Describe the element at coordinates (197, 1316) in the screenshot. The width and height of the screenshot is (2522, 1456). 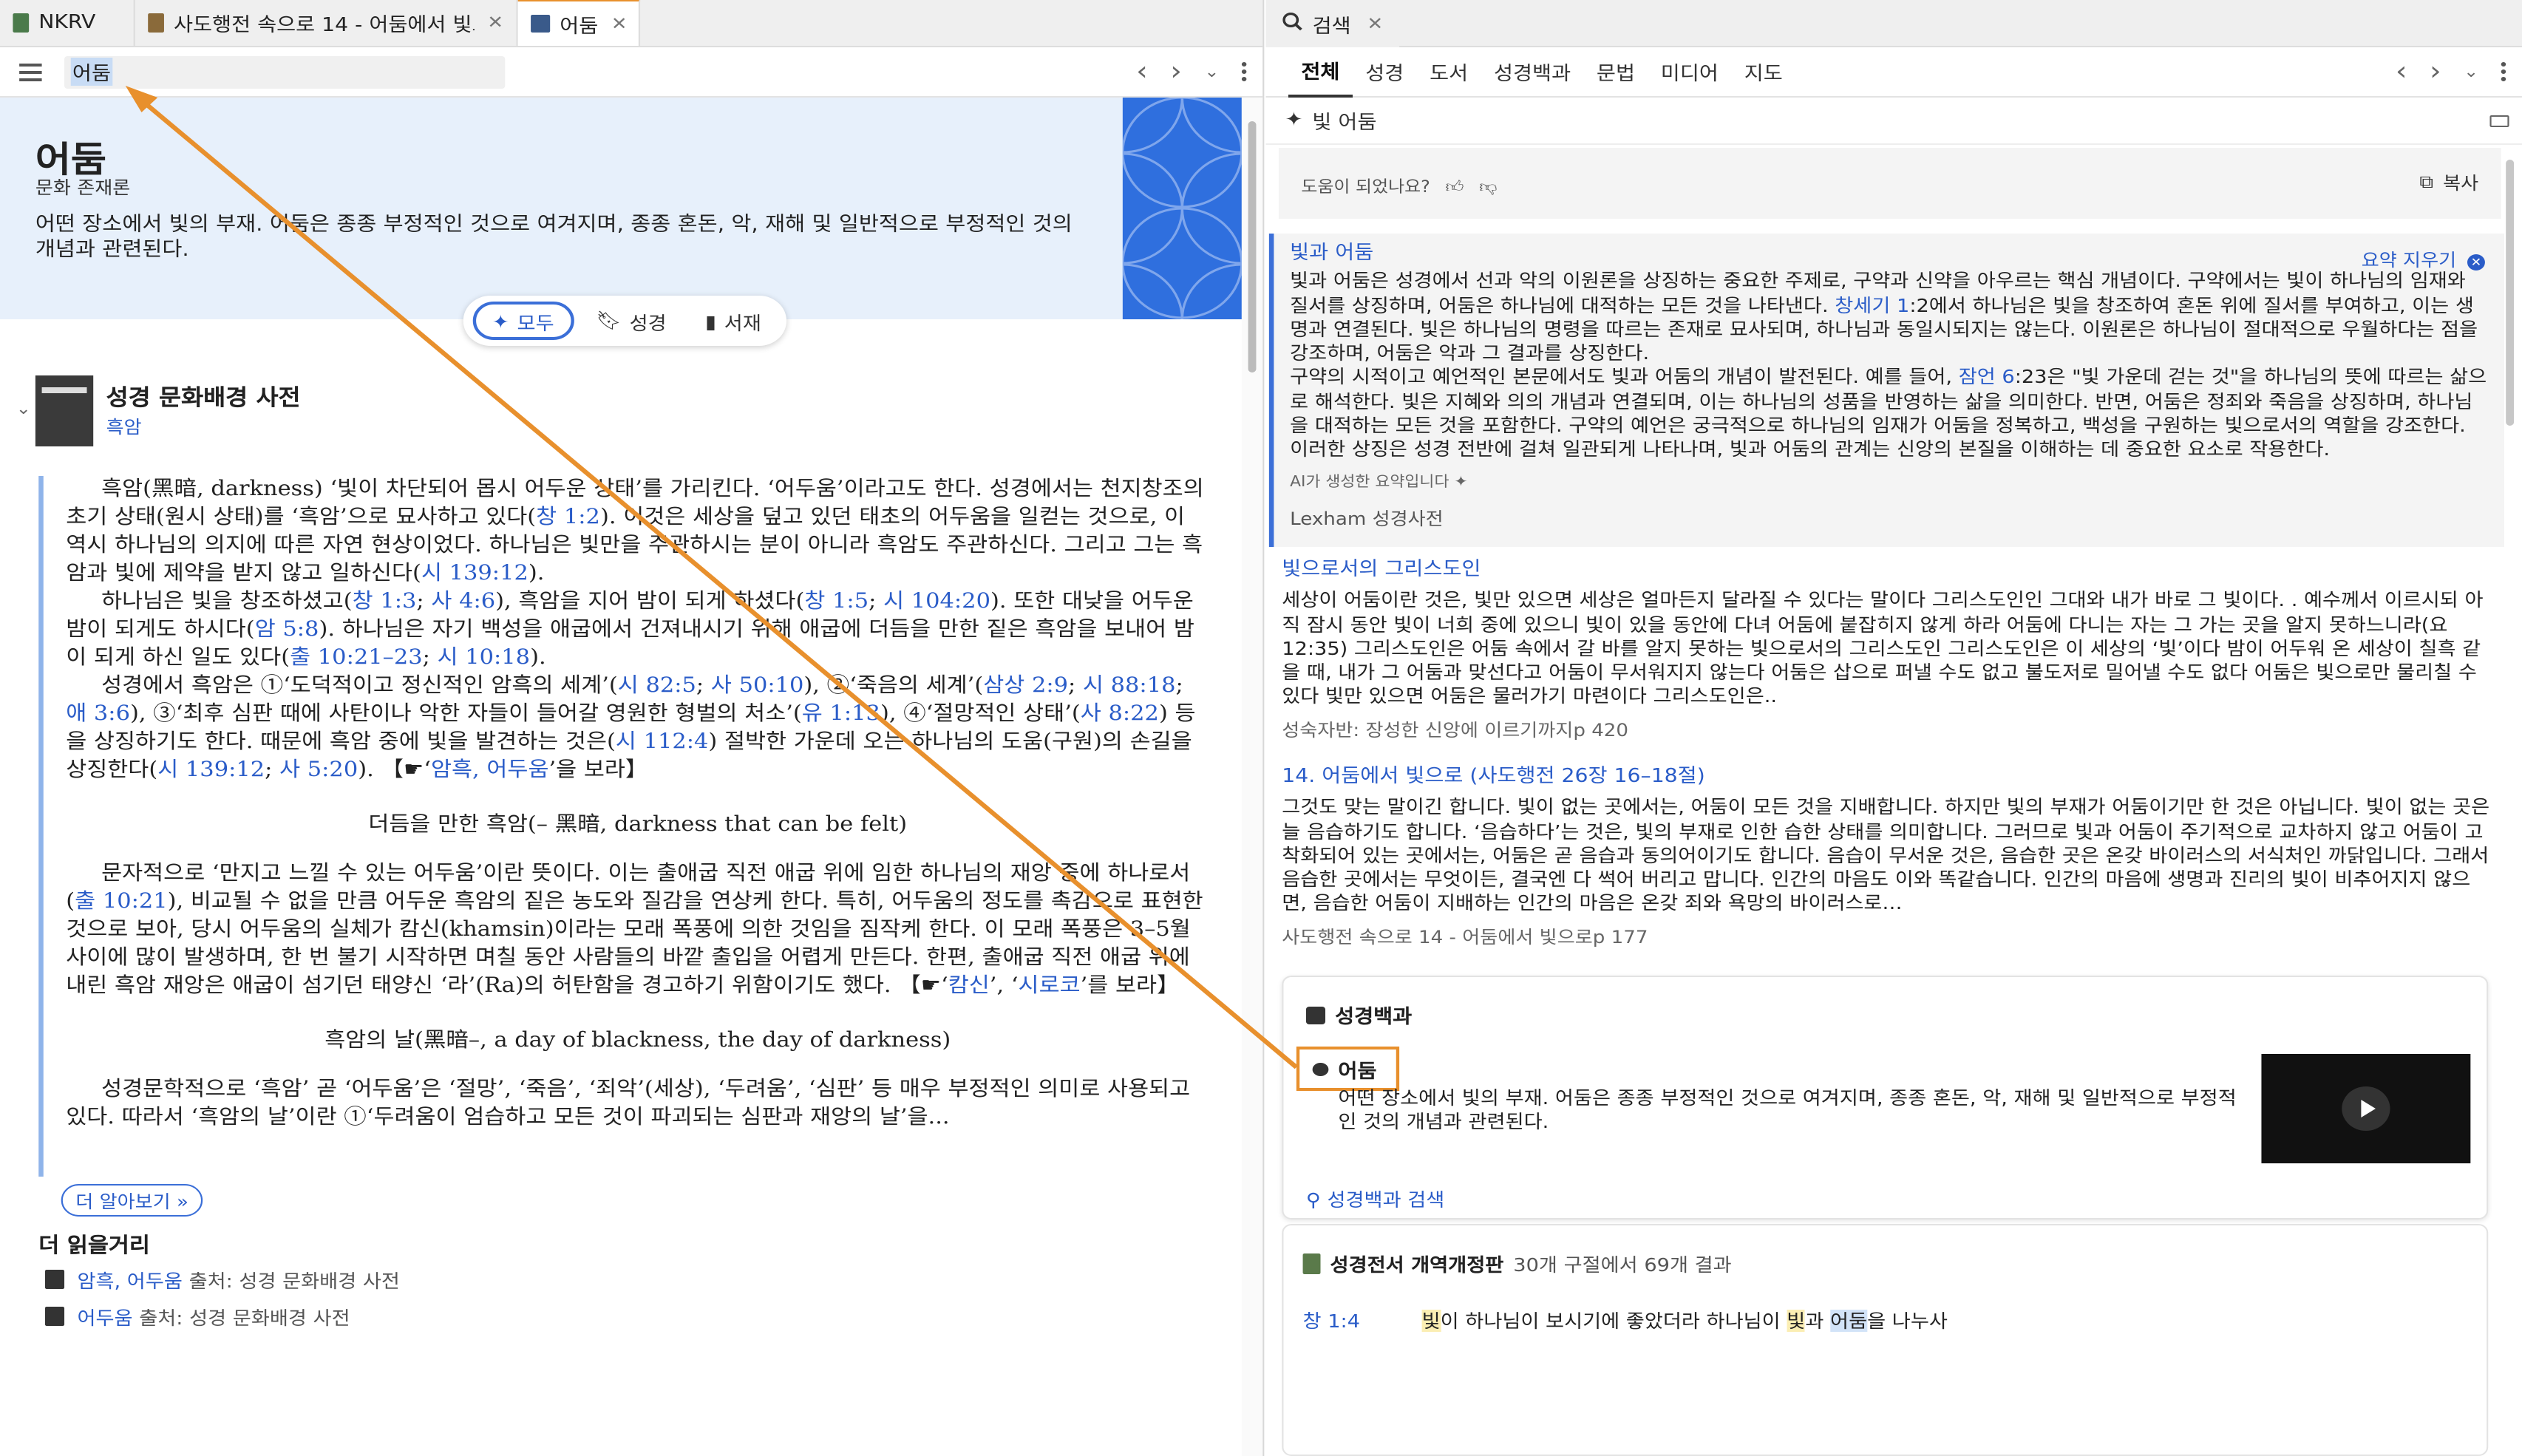
I see `further-reading-item: 어두움 출처: 성경 문화배경 사전` at that location.